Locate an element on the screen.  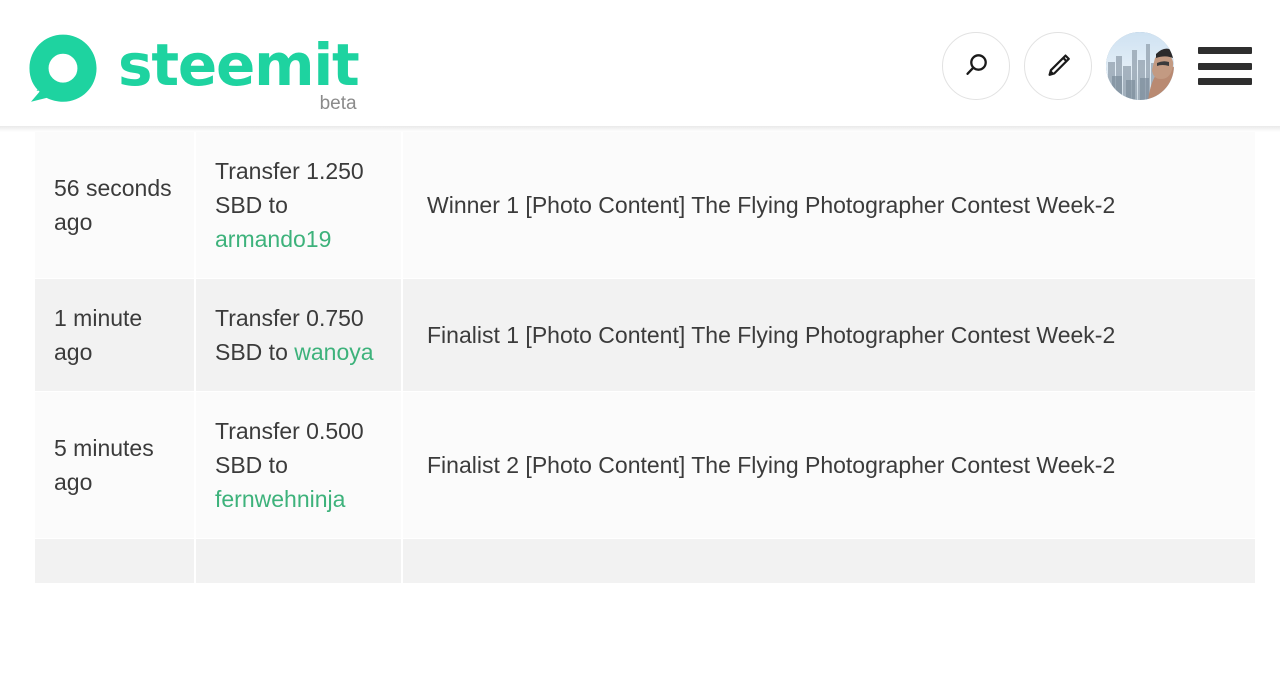
avatar is located at coordinates (1140, 66).